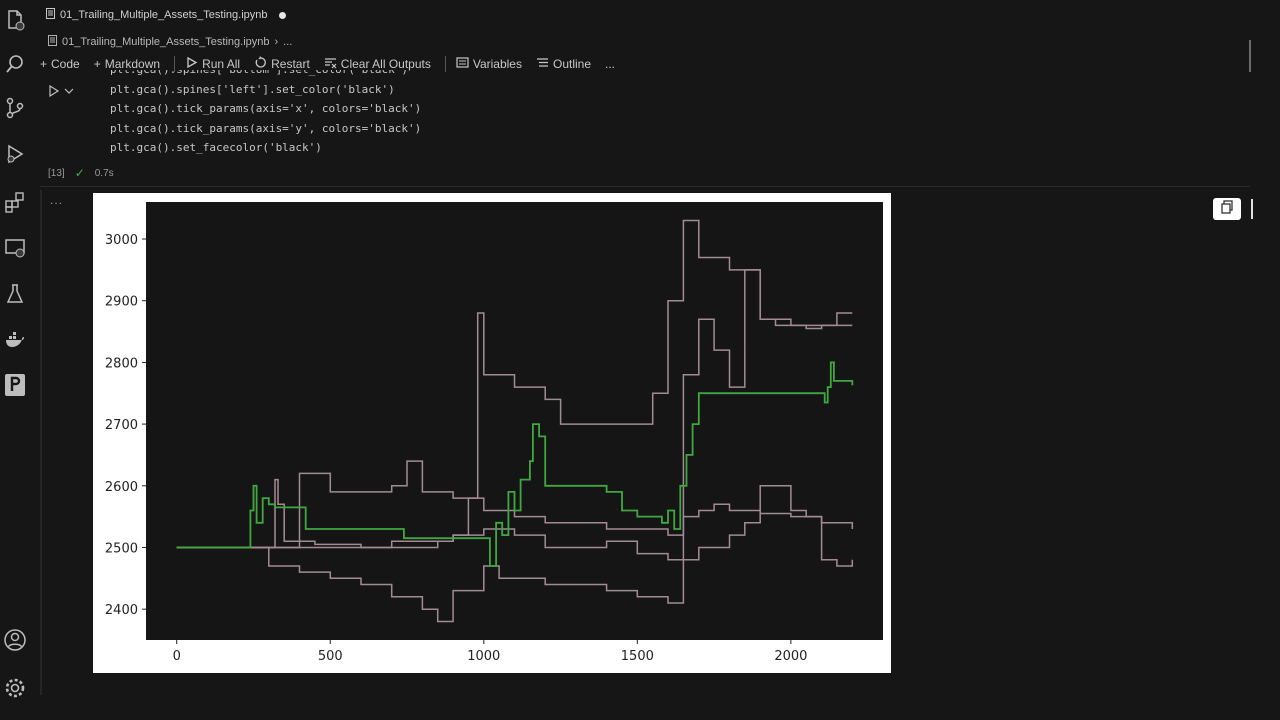  Describe the element at coordinates (15, 294) in the screenshot. I see `testing-flask-icon` at that location.